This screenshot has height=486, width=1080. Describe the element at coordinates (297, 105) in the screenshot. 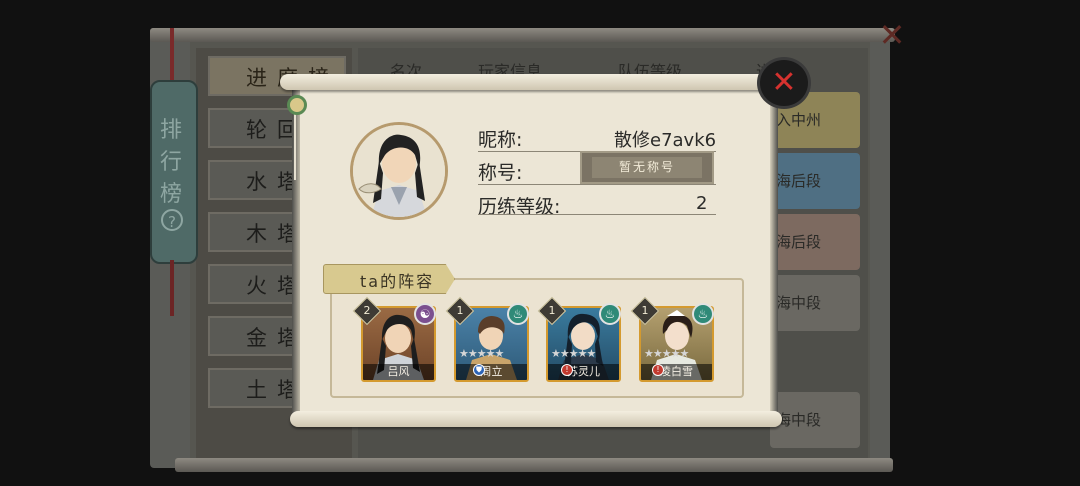

I see `jade-ornament-icon` at that location.